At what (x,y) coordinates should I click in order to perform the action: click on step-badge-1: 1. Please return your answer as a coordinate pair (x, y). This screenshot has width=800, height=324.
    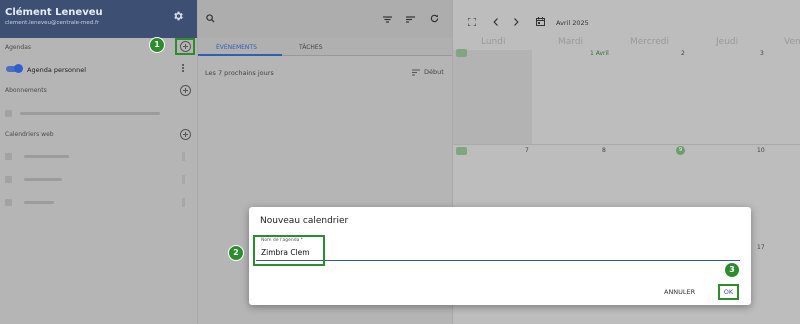
    Looking at the image, I should click on (157, 45).